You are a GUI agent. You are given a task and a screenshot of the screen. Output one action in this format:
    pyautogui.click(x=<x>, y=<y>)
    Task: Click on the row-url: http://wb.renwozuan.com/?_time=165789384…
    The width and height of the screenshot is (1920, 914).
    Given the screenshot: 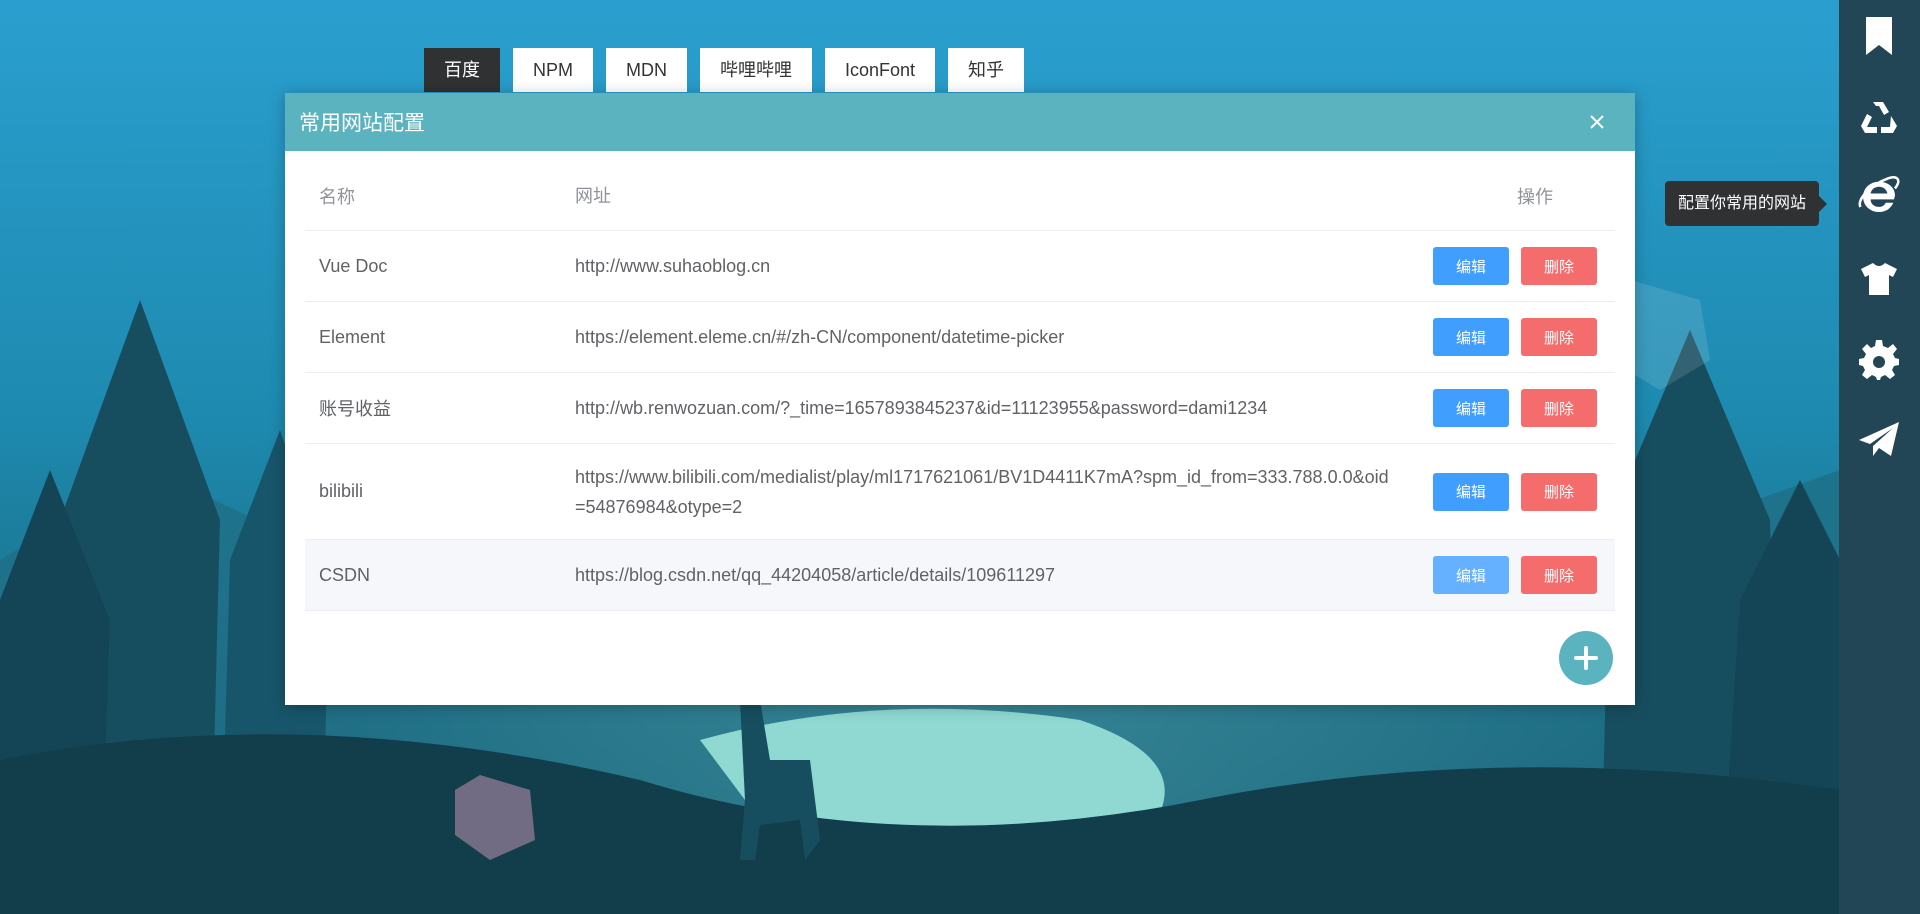 What is the action you would take?
    pyautogui.click(x=921, y=408)
    